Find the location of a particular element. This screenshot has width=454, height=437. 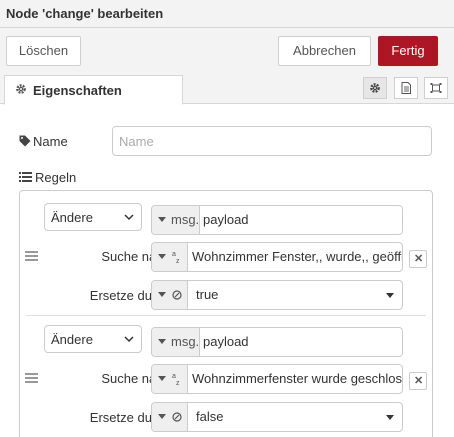

done-button: Fertig is located at coordinates (408, 51).